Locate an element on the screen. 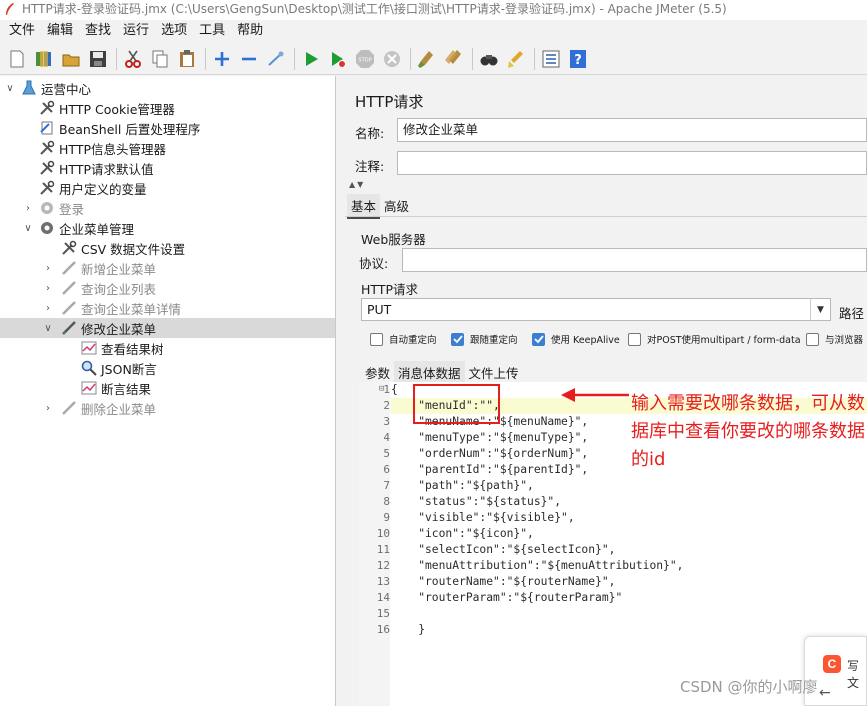 This screenshot has width=867, height=706. checkbox-follow-redirect: 跟随重定向 is located at coordinates (484, 339).